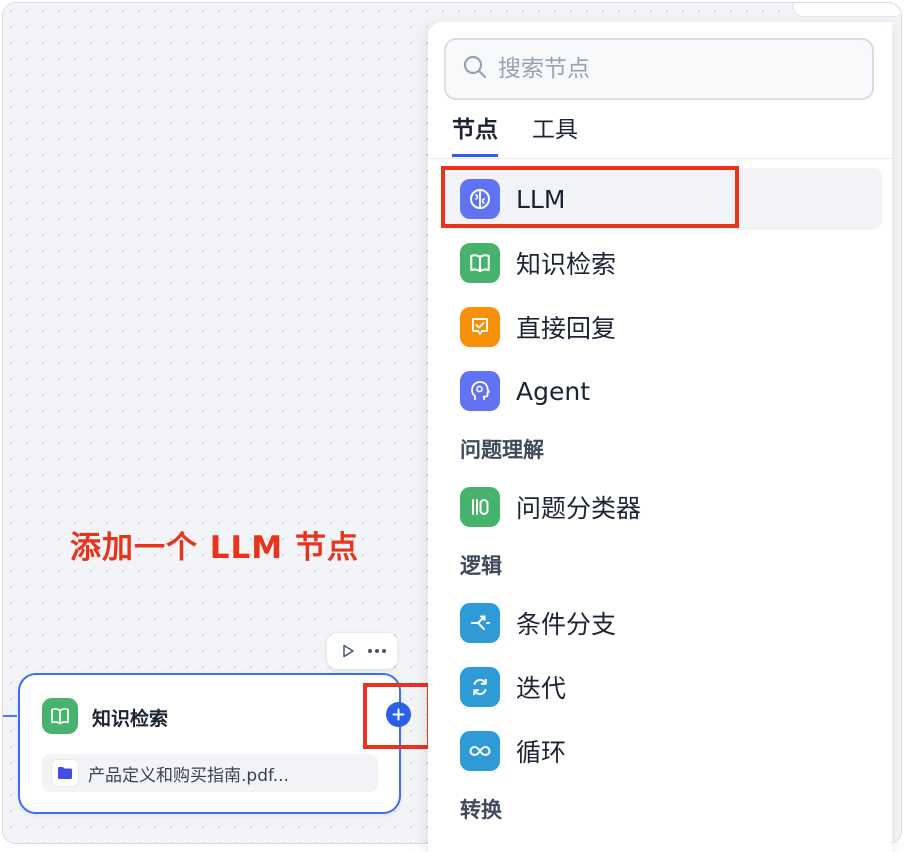 The image size is (904, 852). I want to click on search-box, so click(659, 69).